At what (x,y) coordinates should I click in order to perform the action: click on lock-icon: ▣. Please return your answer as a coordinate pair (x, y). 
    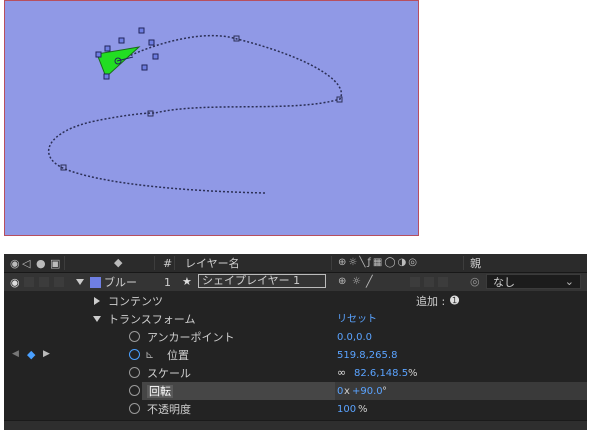
    Looking at the image, I should click on (55, 263).